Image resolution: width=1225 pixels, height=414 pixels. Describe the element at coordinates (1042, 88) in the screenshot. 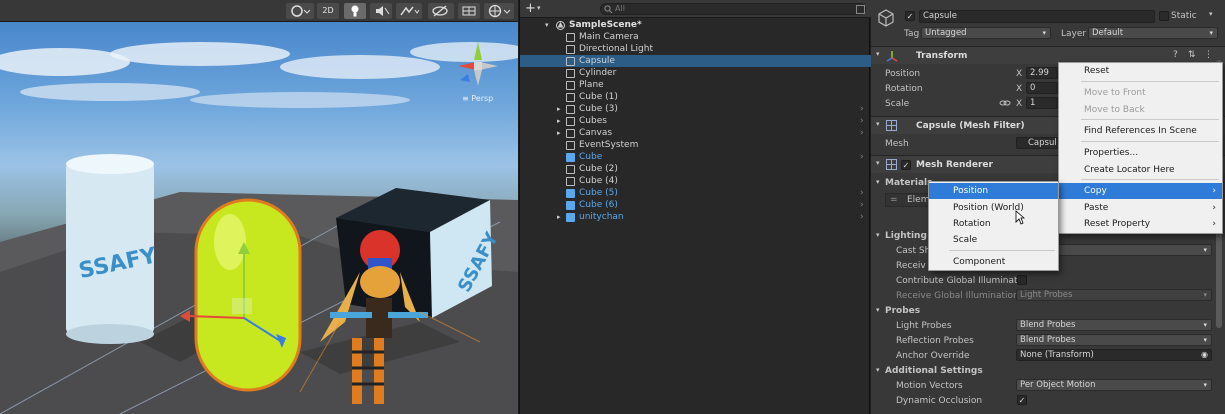

I see `rotation-x-field: 0` at that location.